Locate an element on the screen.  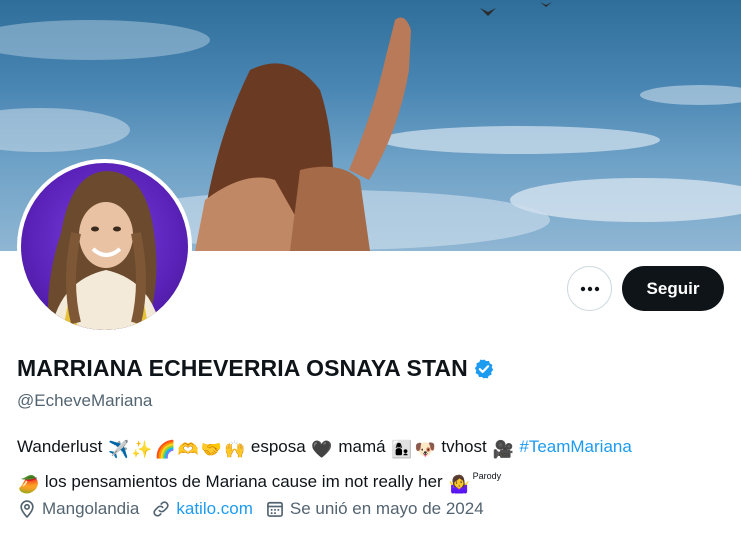
location-text: Mangolandia is located at coordinates (91, 508).